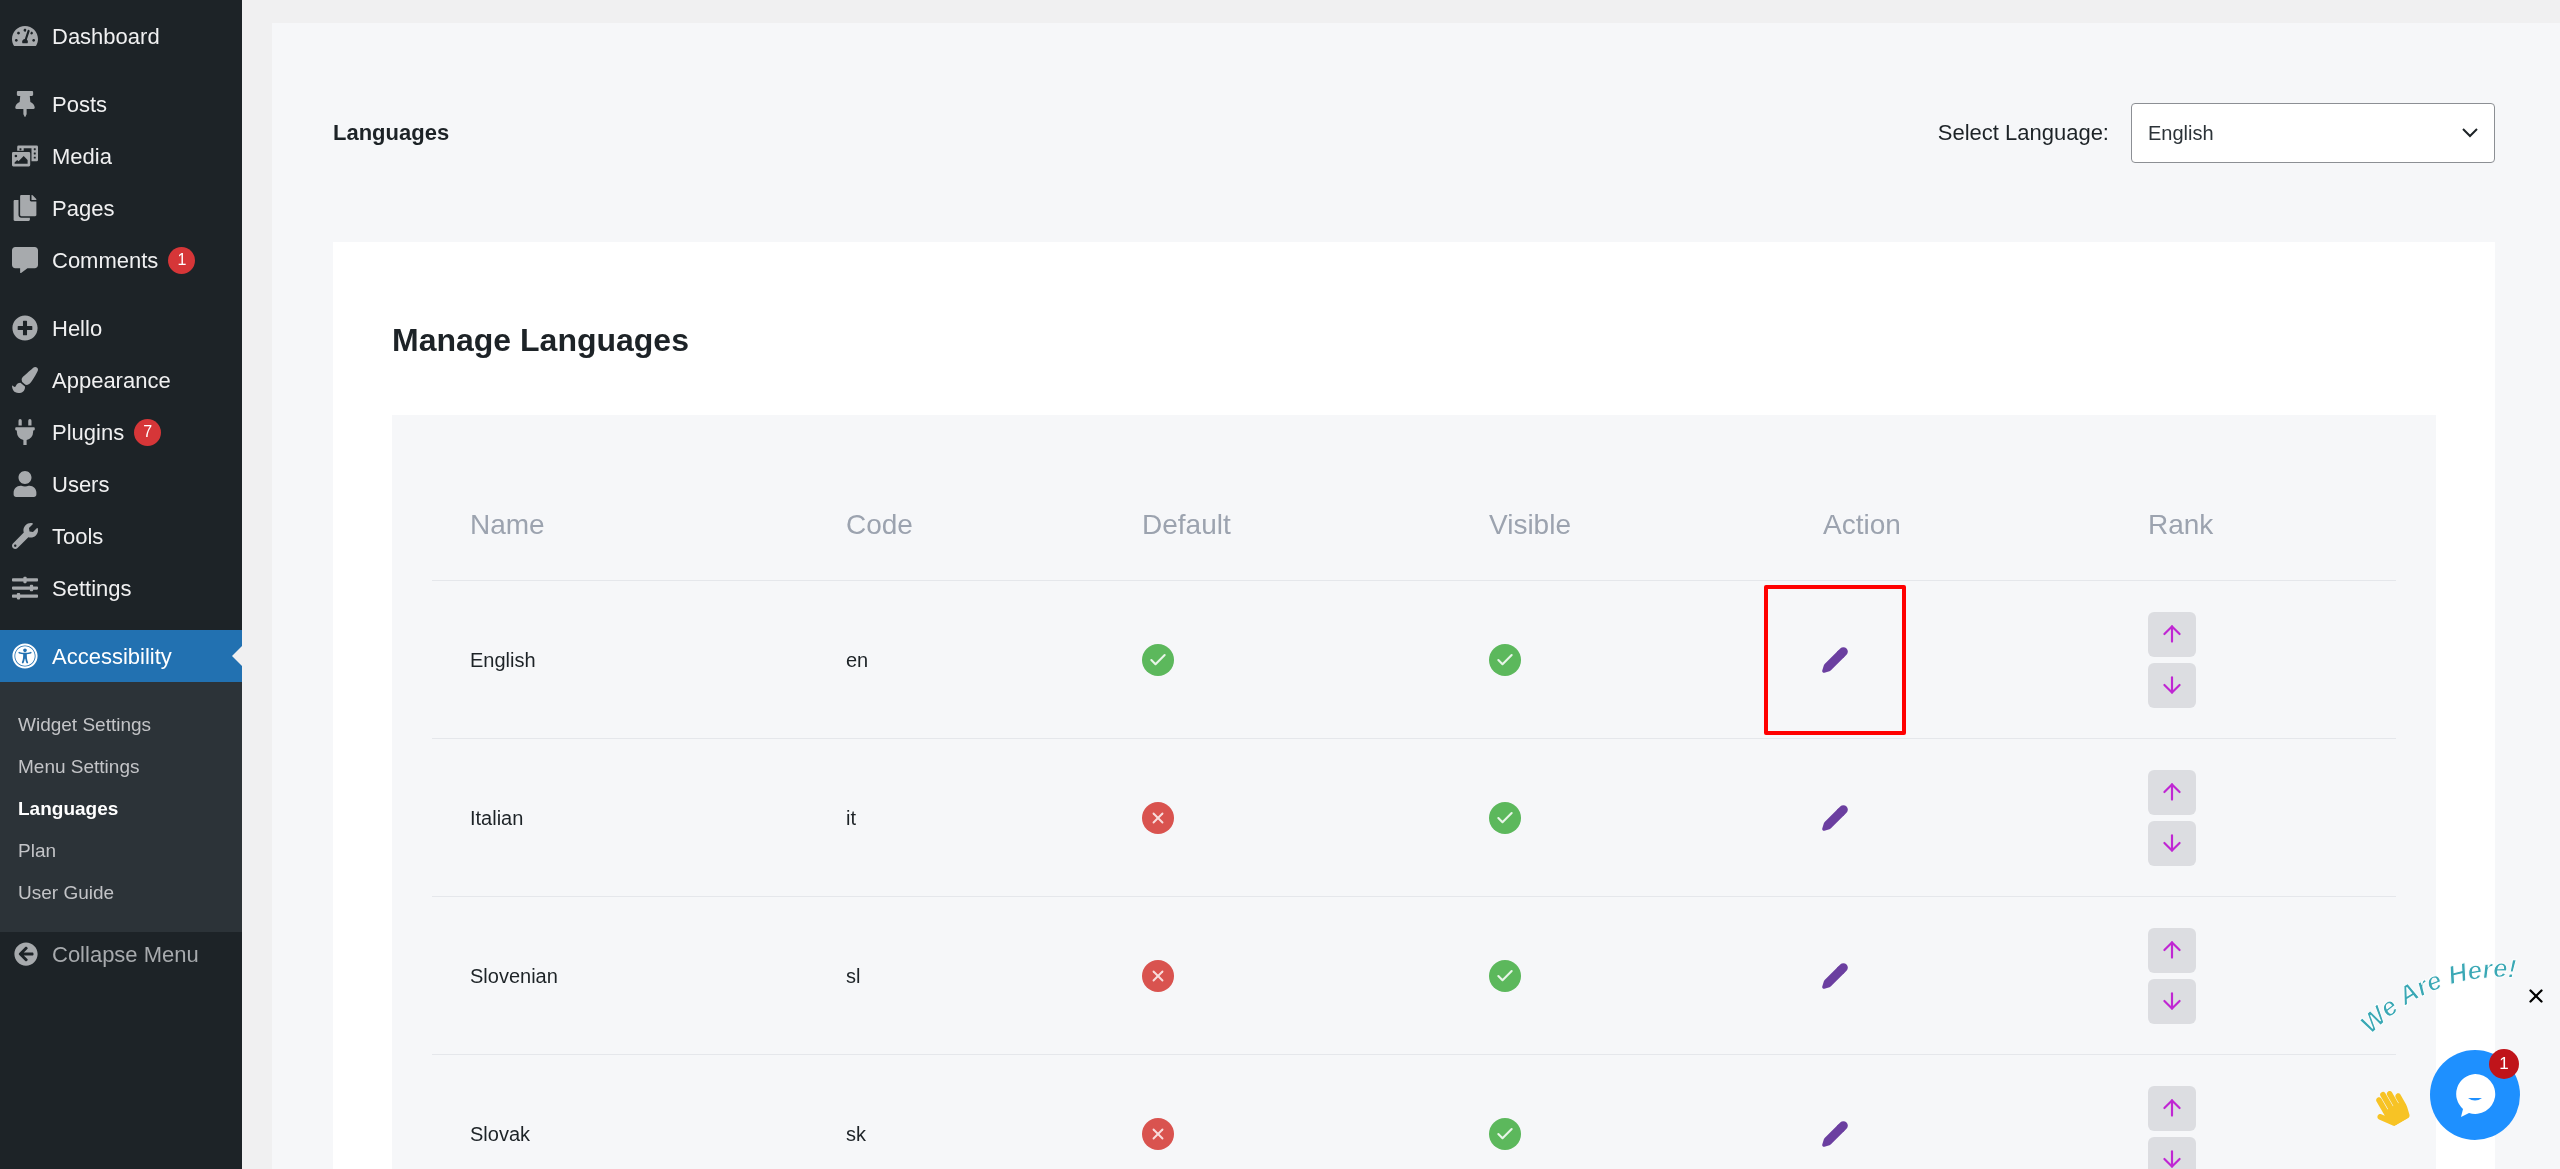  What do you see at coordinates (25, 208) in the screenshot?
I see `pages-icon` at bounding box center [25, 208].